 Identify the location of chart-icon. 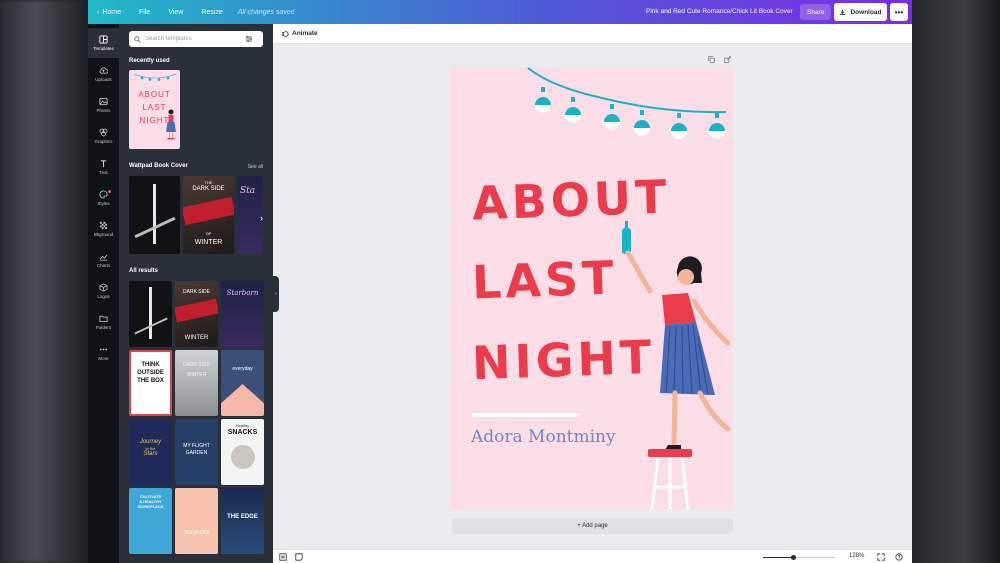
(103, 257).